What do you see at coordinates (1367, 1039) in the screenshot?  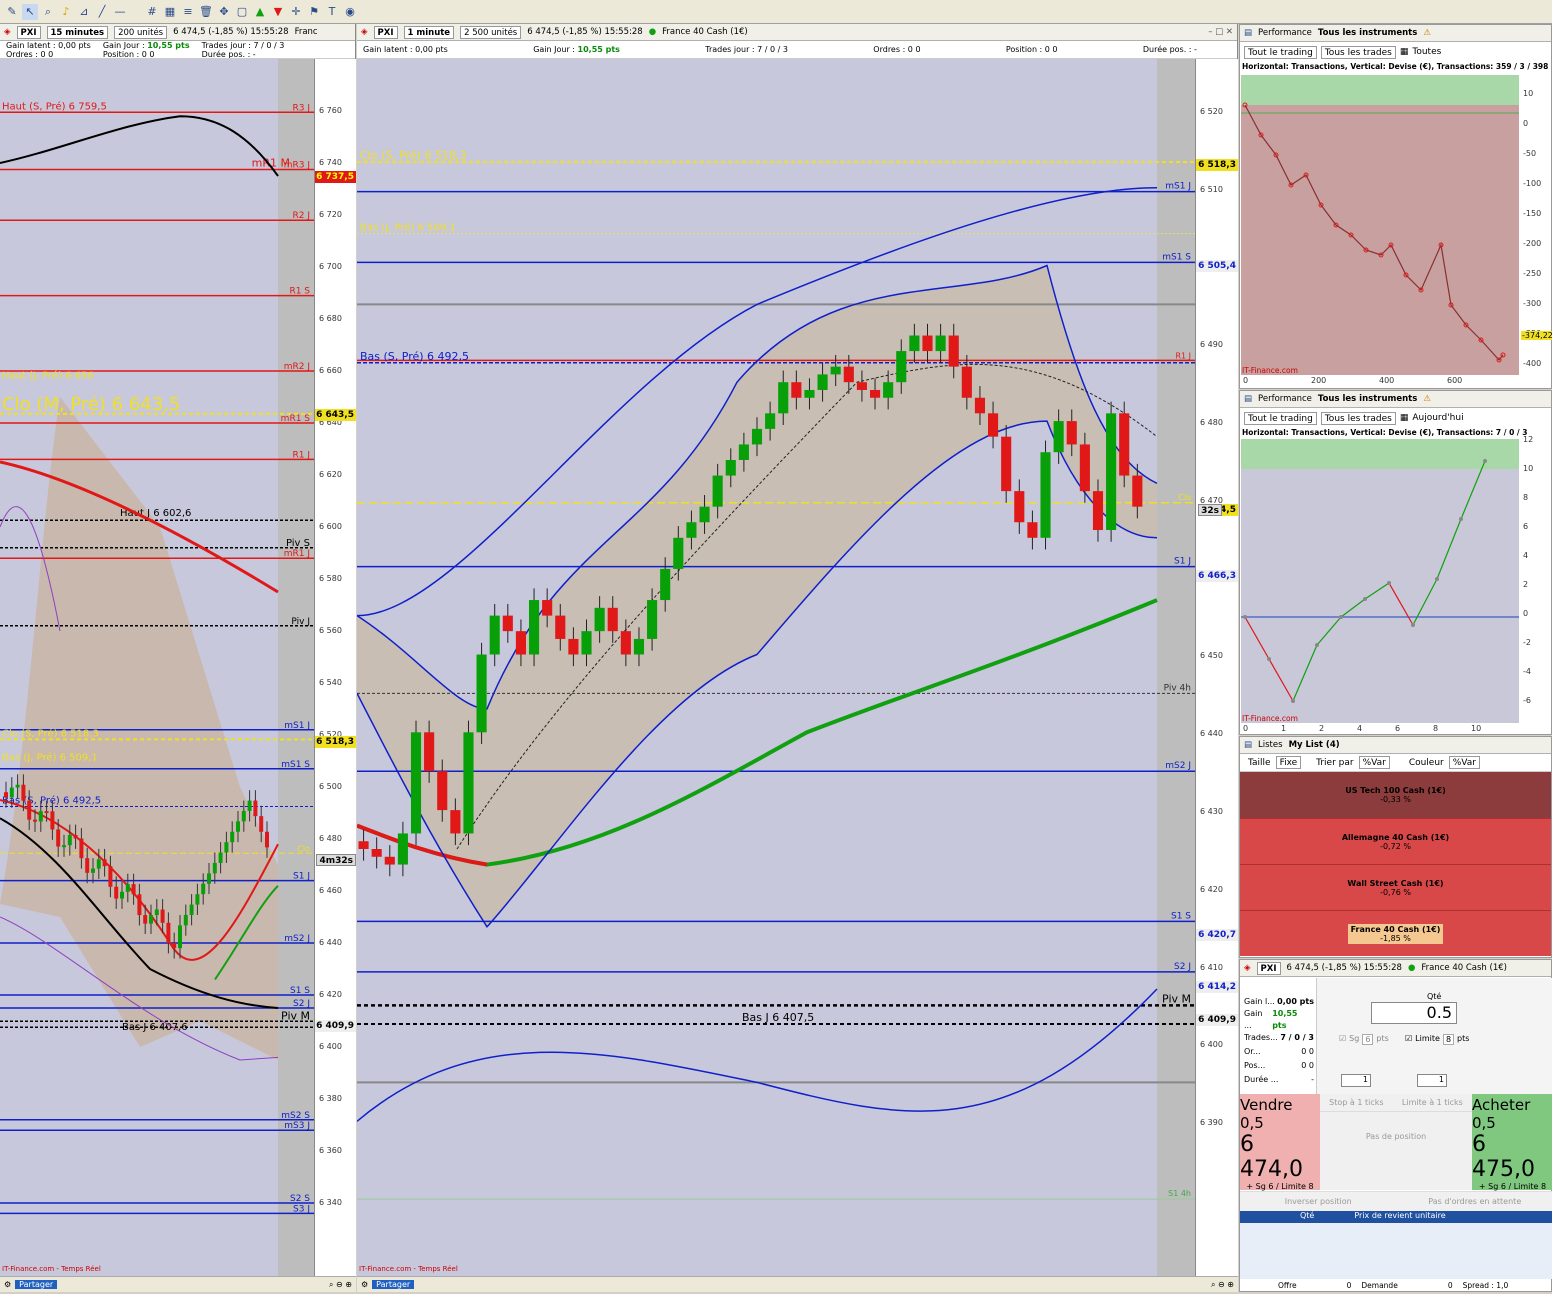 I see `sg-input: 6` at bounding box center [1367, 1039].